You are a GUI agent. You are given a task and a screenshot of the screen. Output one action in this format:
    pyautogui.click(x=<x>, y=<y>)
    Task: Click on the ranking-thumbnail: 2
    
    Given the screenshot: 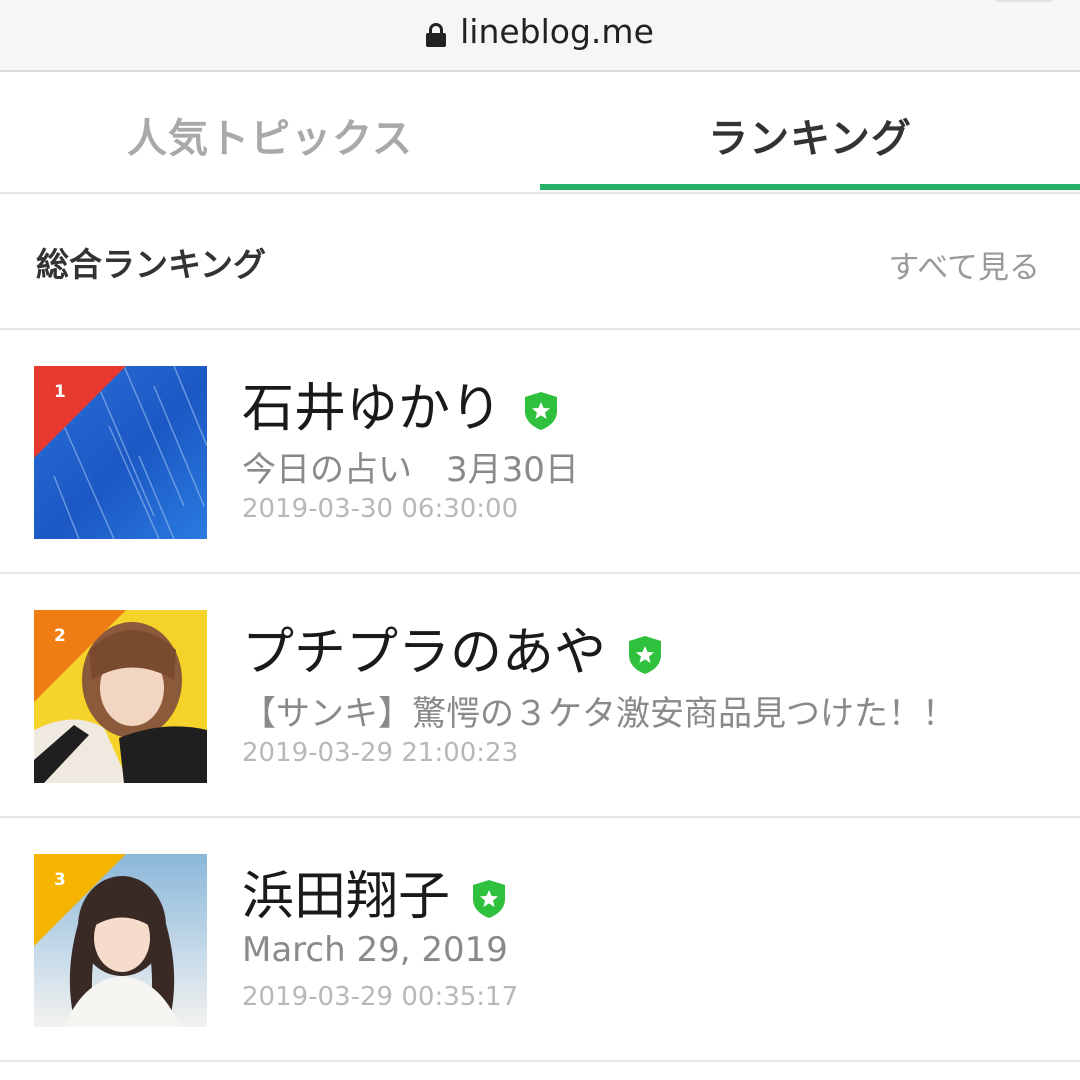 What is the action you would take?
    pyautogui.click(x=120, y=696)
    